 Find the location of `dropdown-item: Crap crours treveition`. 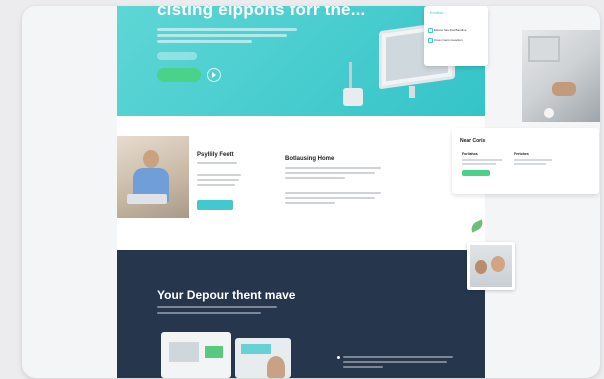

dropdown-item: Crap crours treveition is located at coordinates (448, 40).